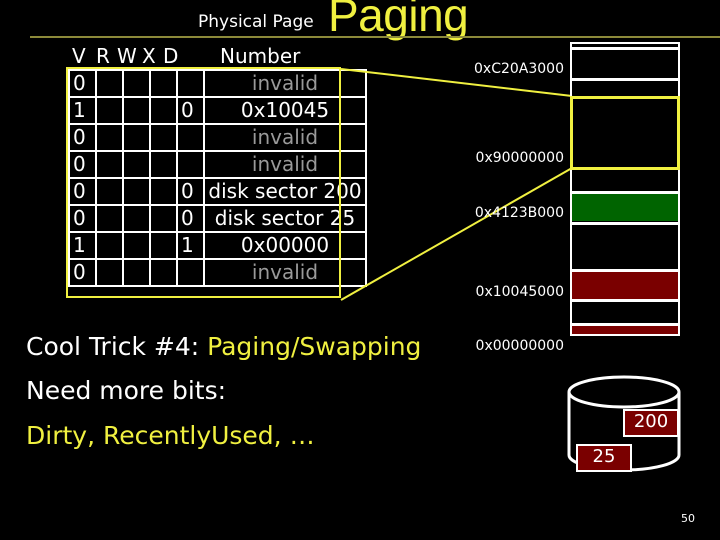 This screenshot has width=720, height=540. Describe the element at coordinates (126, 390) in the screenshot. I see `note-line-2: Need more bits:` at that location.